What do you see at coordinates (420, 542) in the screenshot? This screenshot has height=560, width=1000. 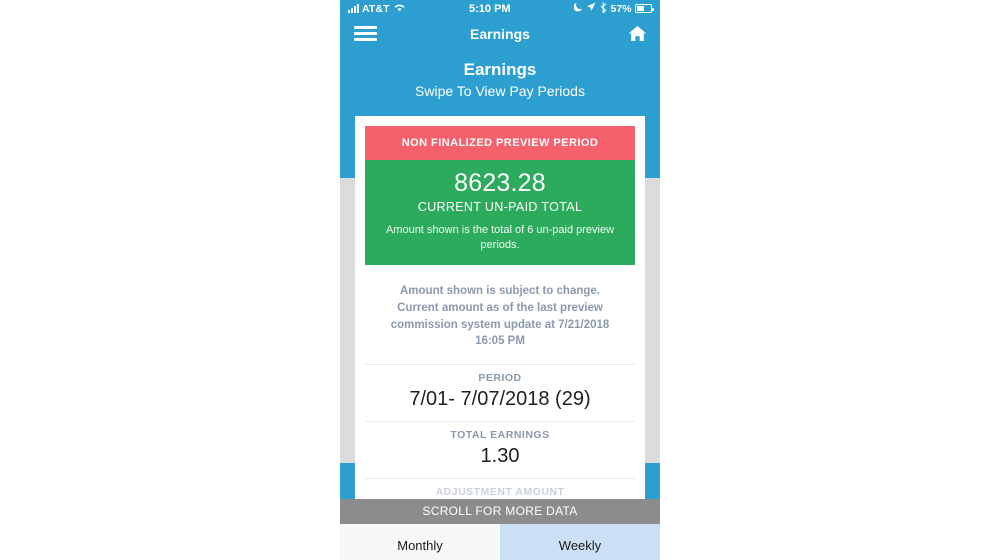 I see `tab-monthly: Monthly` at bounding box center [420, 542].